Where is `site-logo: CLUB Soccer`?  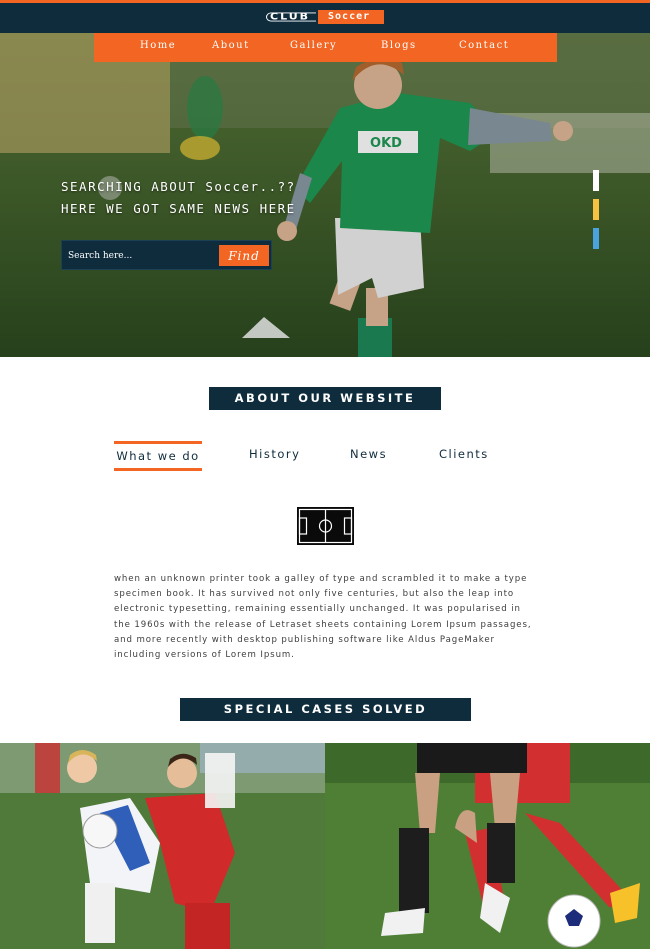
site-logo: CLUB Soccer is located at coordinates (325, 17).